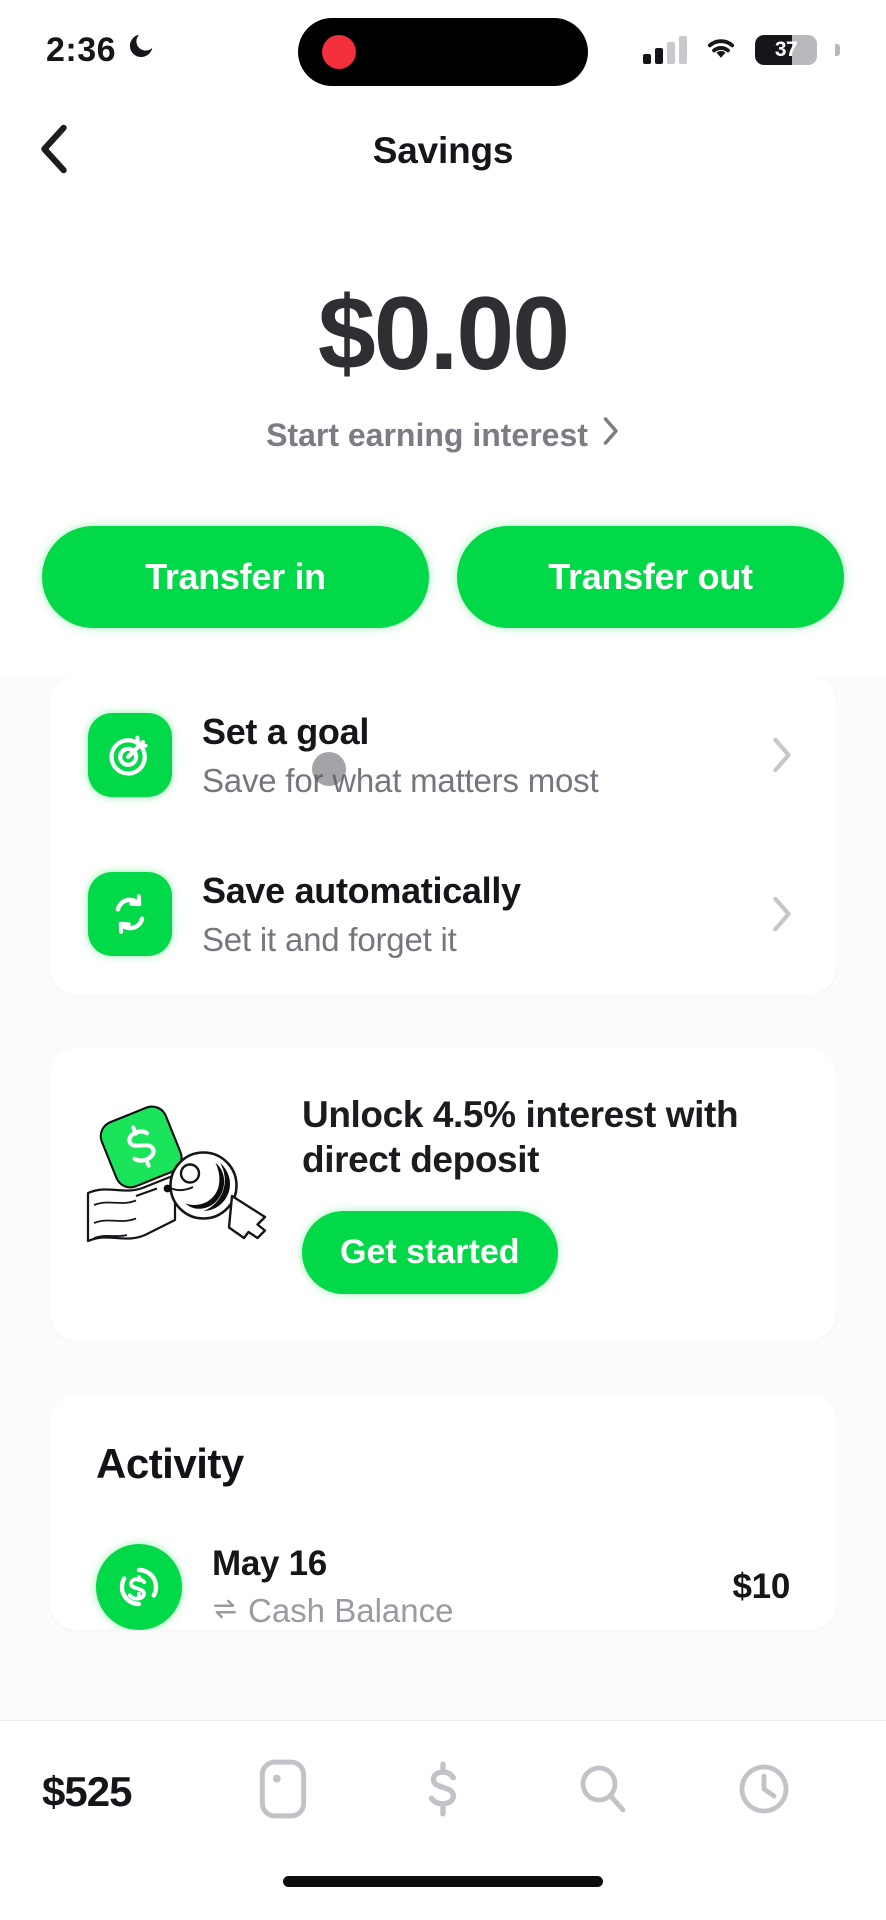 The image size is (886, 1920). I want to click on tab-card, so click(282, 1791).